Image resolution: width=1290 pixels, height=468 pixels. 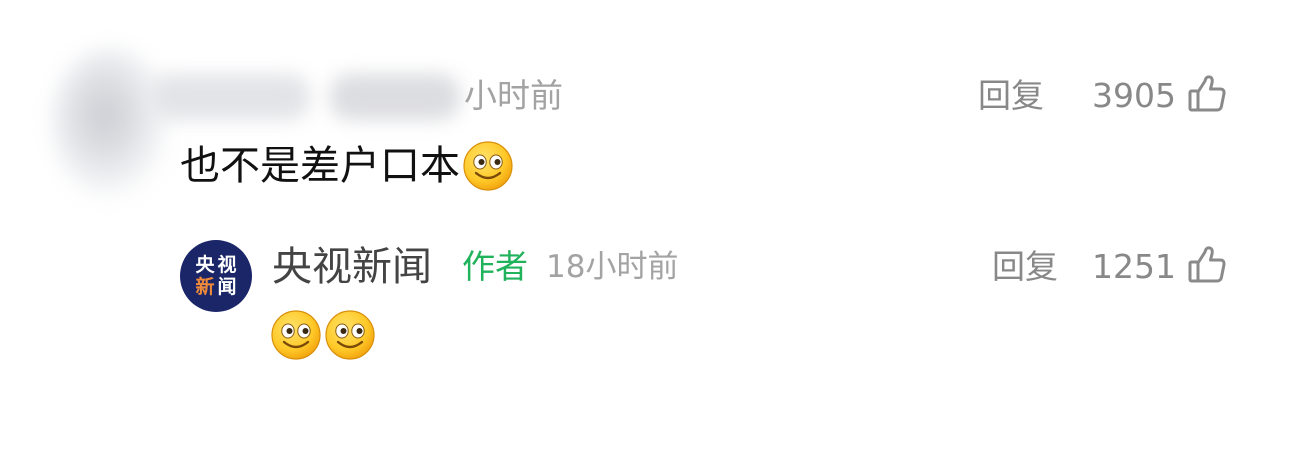 I want to click on comment-text-content: 也不是差户口本, so click(x=320, y=166).